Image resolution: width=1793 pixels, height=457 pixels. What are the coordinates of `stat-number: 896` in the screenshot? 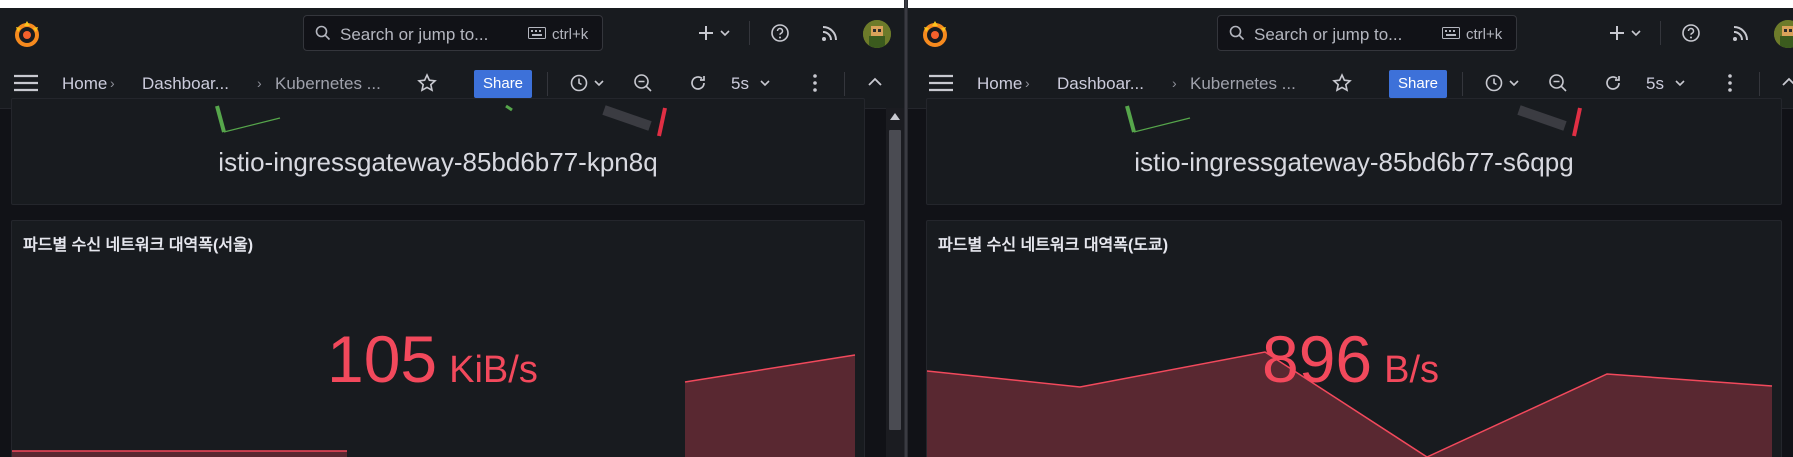 It's located at (1317, 359).